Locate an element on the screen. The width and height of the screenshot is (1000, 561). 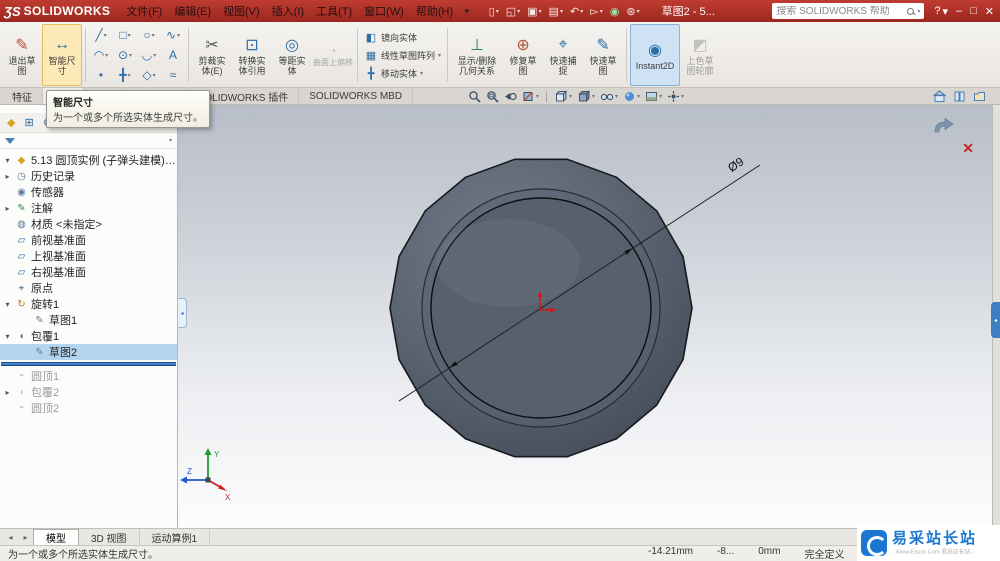
tree-item-history: ▸ ◷ 历史记录 is located at coordinates (88, 176).